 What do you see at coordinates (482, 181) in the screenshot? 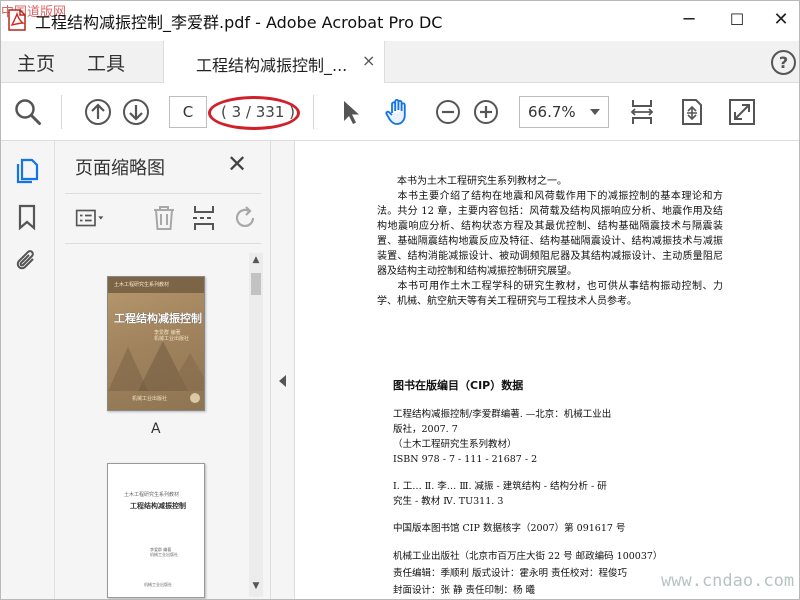
I see `intro-paragraph: 本书为土木工程研究生系列教材之一。` at bounding box center [482, 181].